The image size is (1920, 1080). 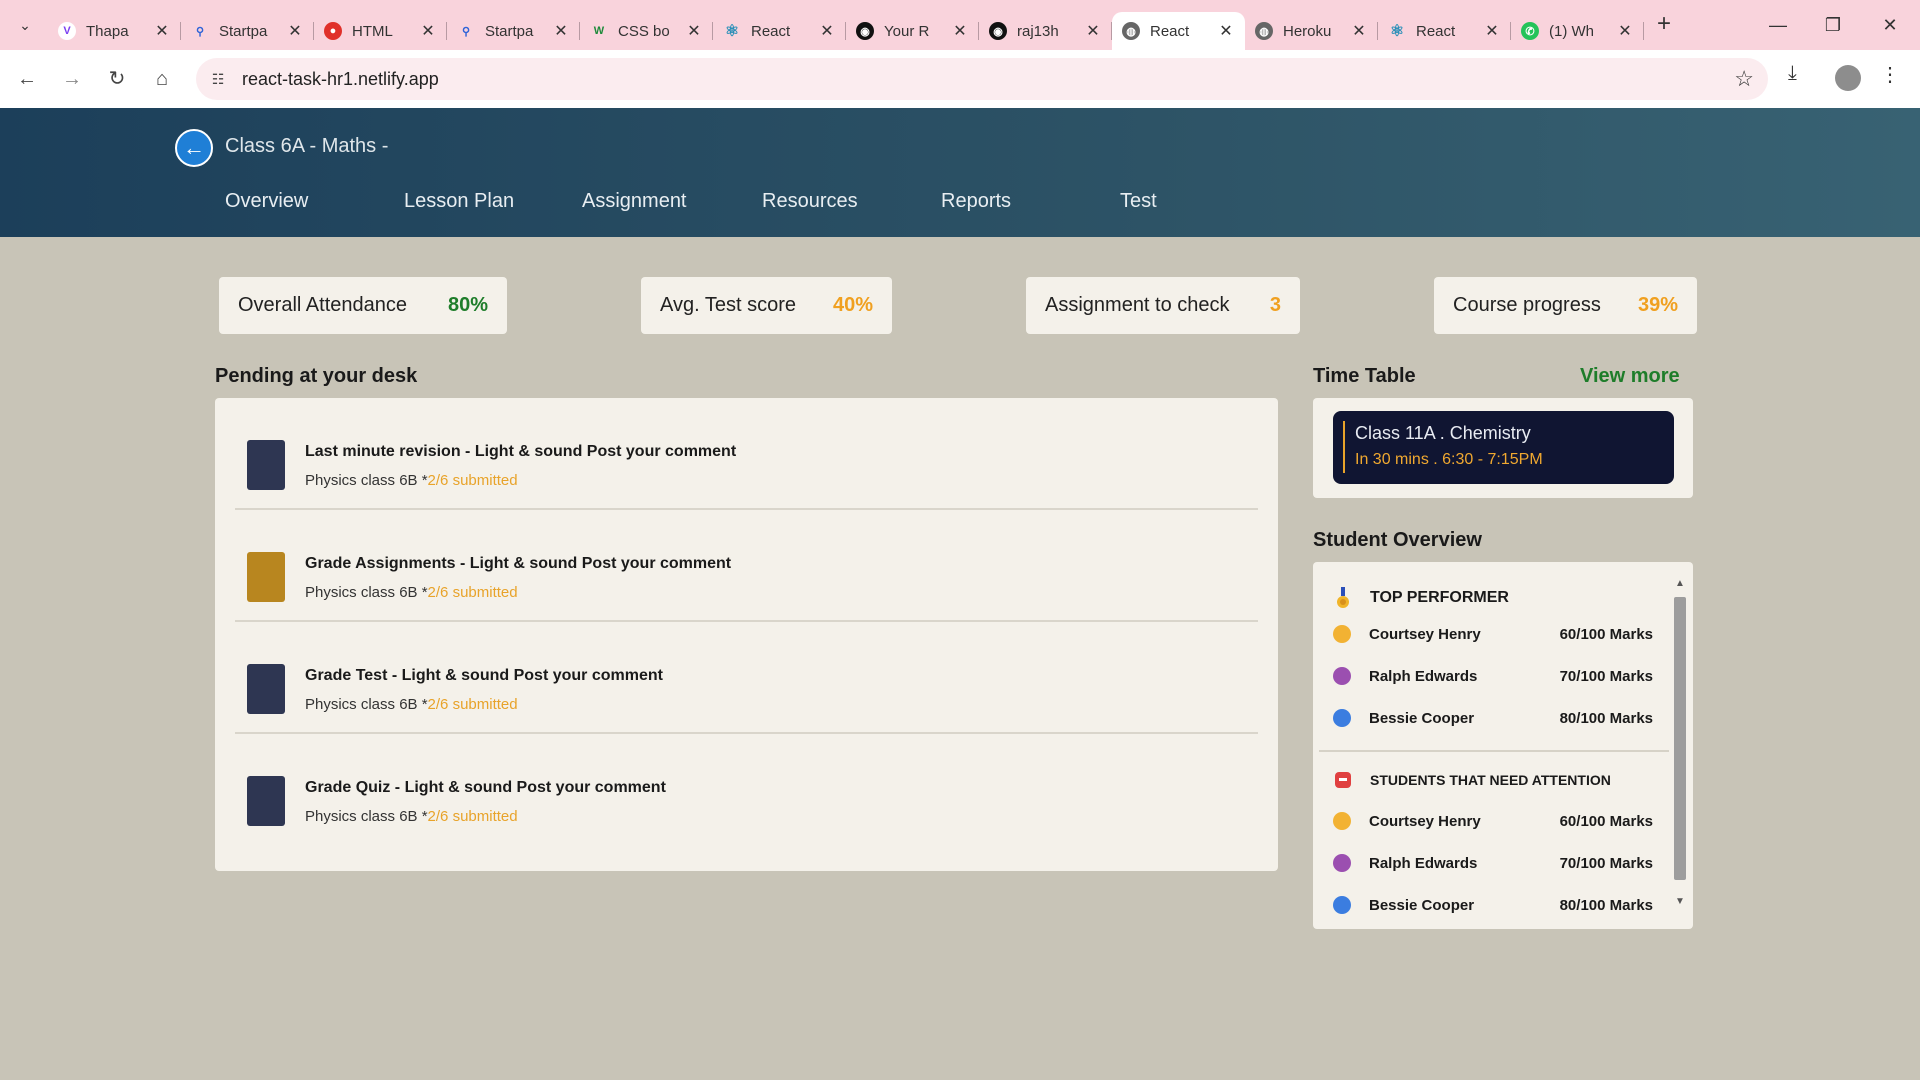 I want to click on restore-icon: ❐, so click(x=1833, y=25).